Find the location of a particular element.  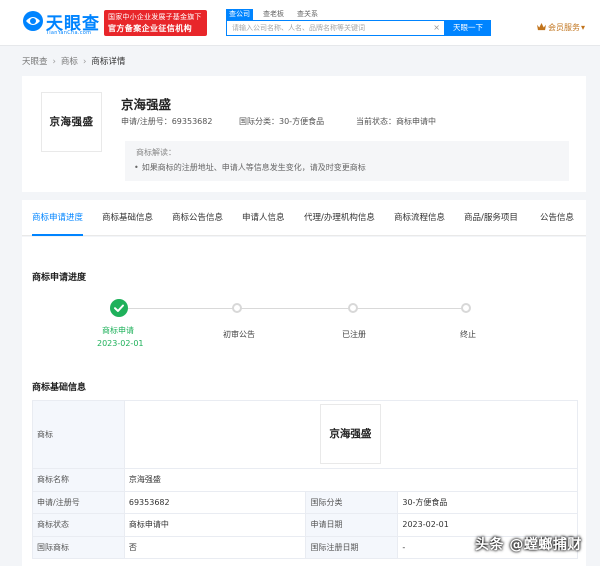

tab-notice-info: 公告信息 is located at coordinates (557, 218).